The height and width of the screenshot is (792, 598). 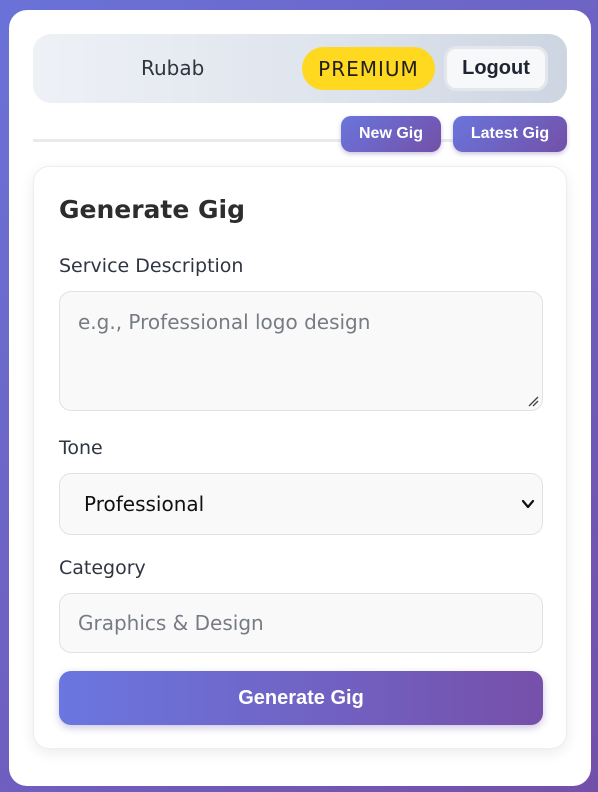 I want to click on tone-label: Tone, so click(x=81, y=448).